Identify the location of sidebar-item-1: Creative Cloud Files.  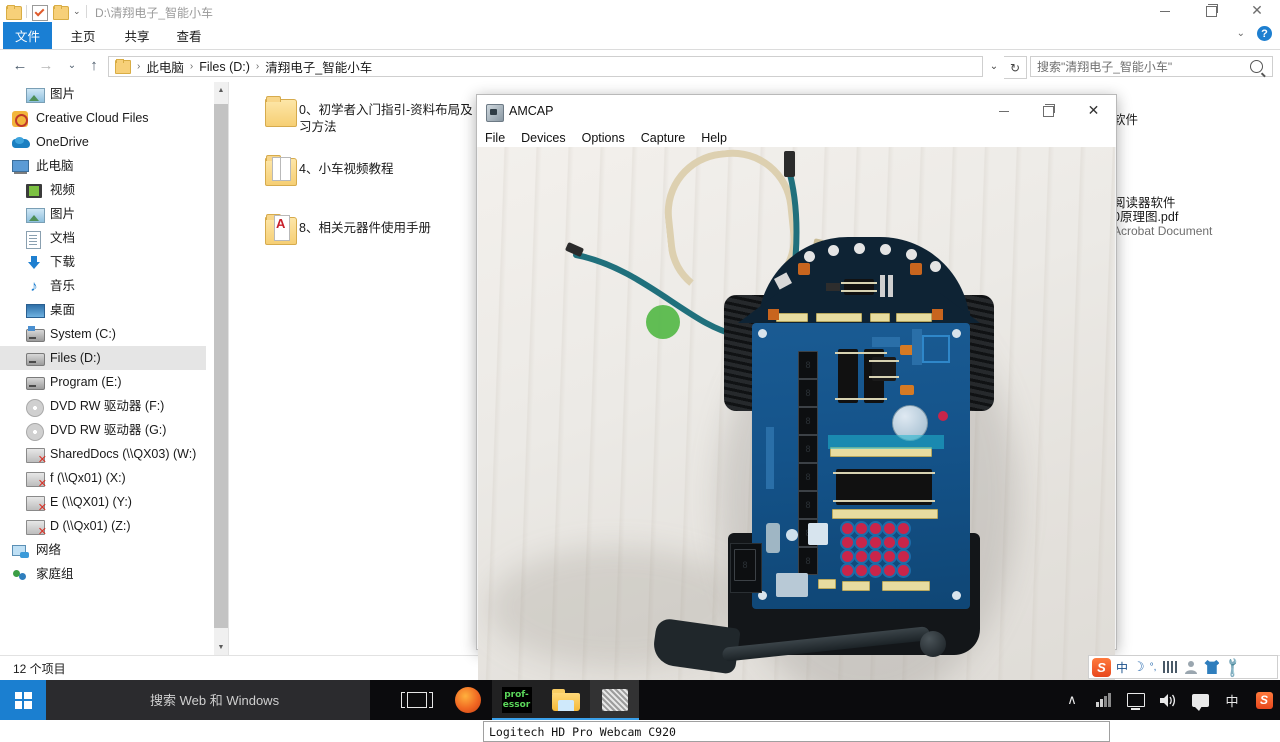
(103, 118).